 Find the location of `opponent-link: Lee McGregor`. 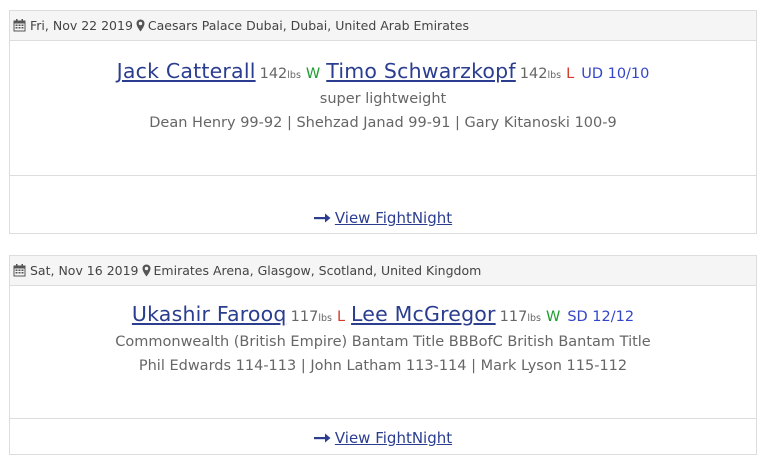

opponent-link: Lee McGregor is located at coordinates (423, 314).